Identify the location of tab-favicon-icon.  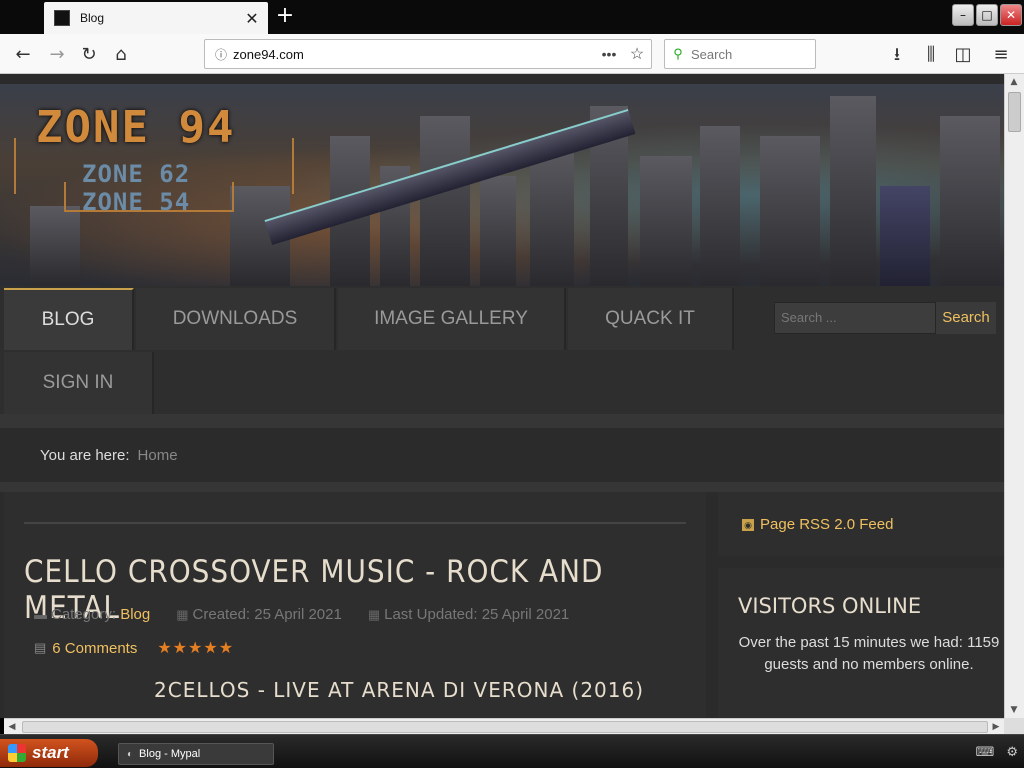
(62, 18).